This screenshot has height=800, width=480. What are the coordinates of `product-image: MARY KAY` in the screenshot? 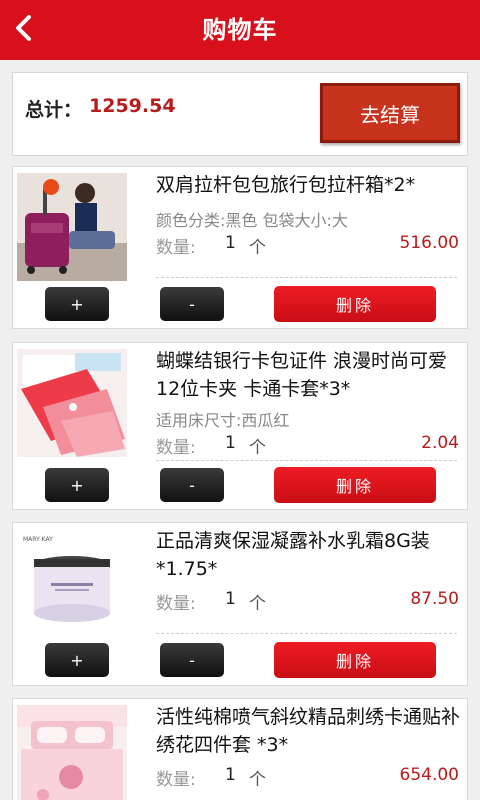 It's located at (72, 583).